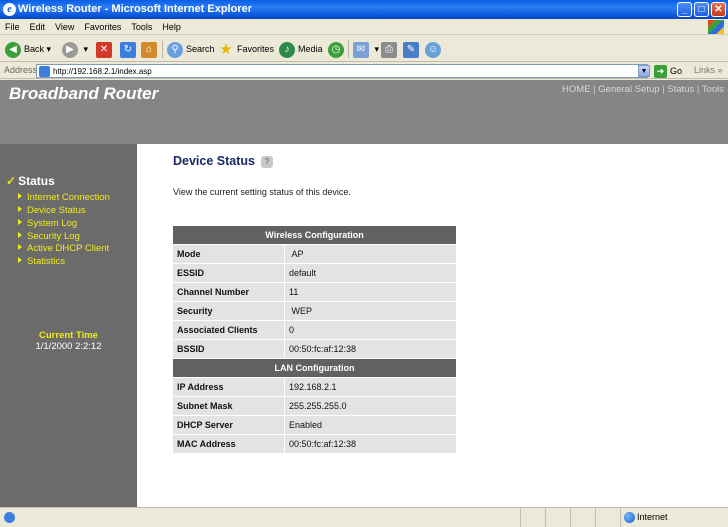 The width and height of the screenshot is (728, 527). I want to click on address-label: Address, so click(21, 70).